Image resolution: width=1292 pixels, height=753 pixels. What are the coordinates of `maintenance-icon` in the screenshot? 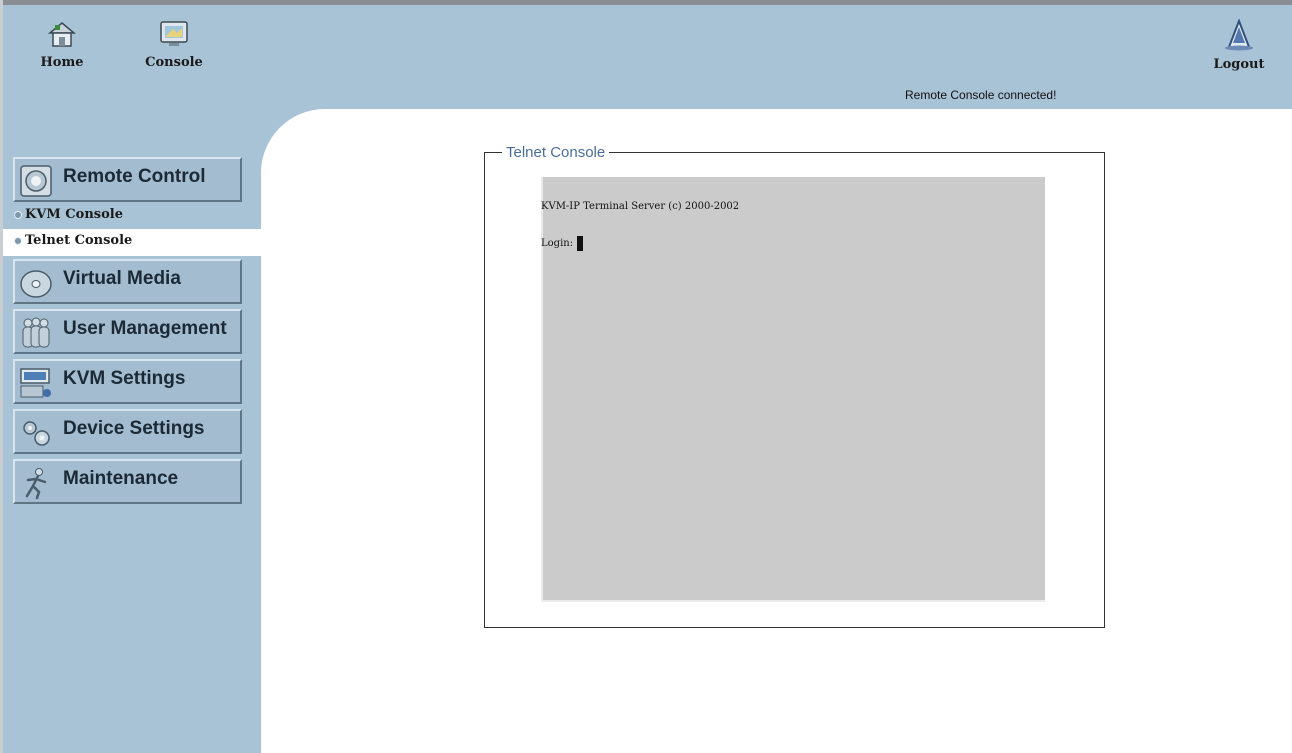 It's located at (36, 484).